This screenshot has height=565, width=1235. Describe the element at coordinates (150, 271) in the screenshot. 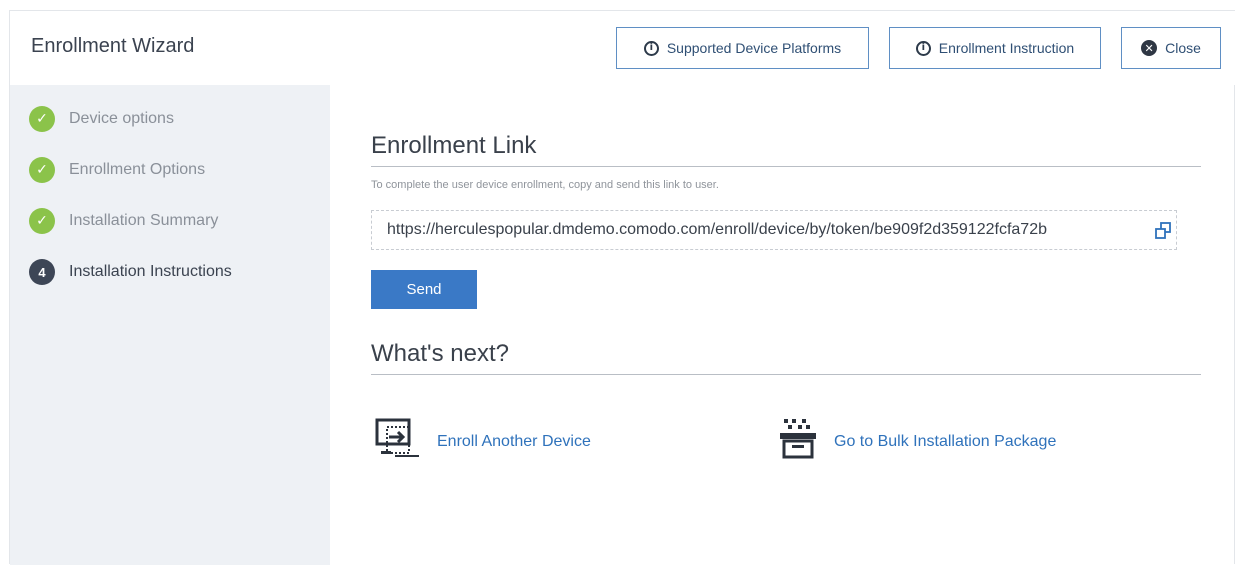

I see `step-label: Installation Instructions` at that location.